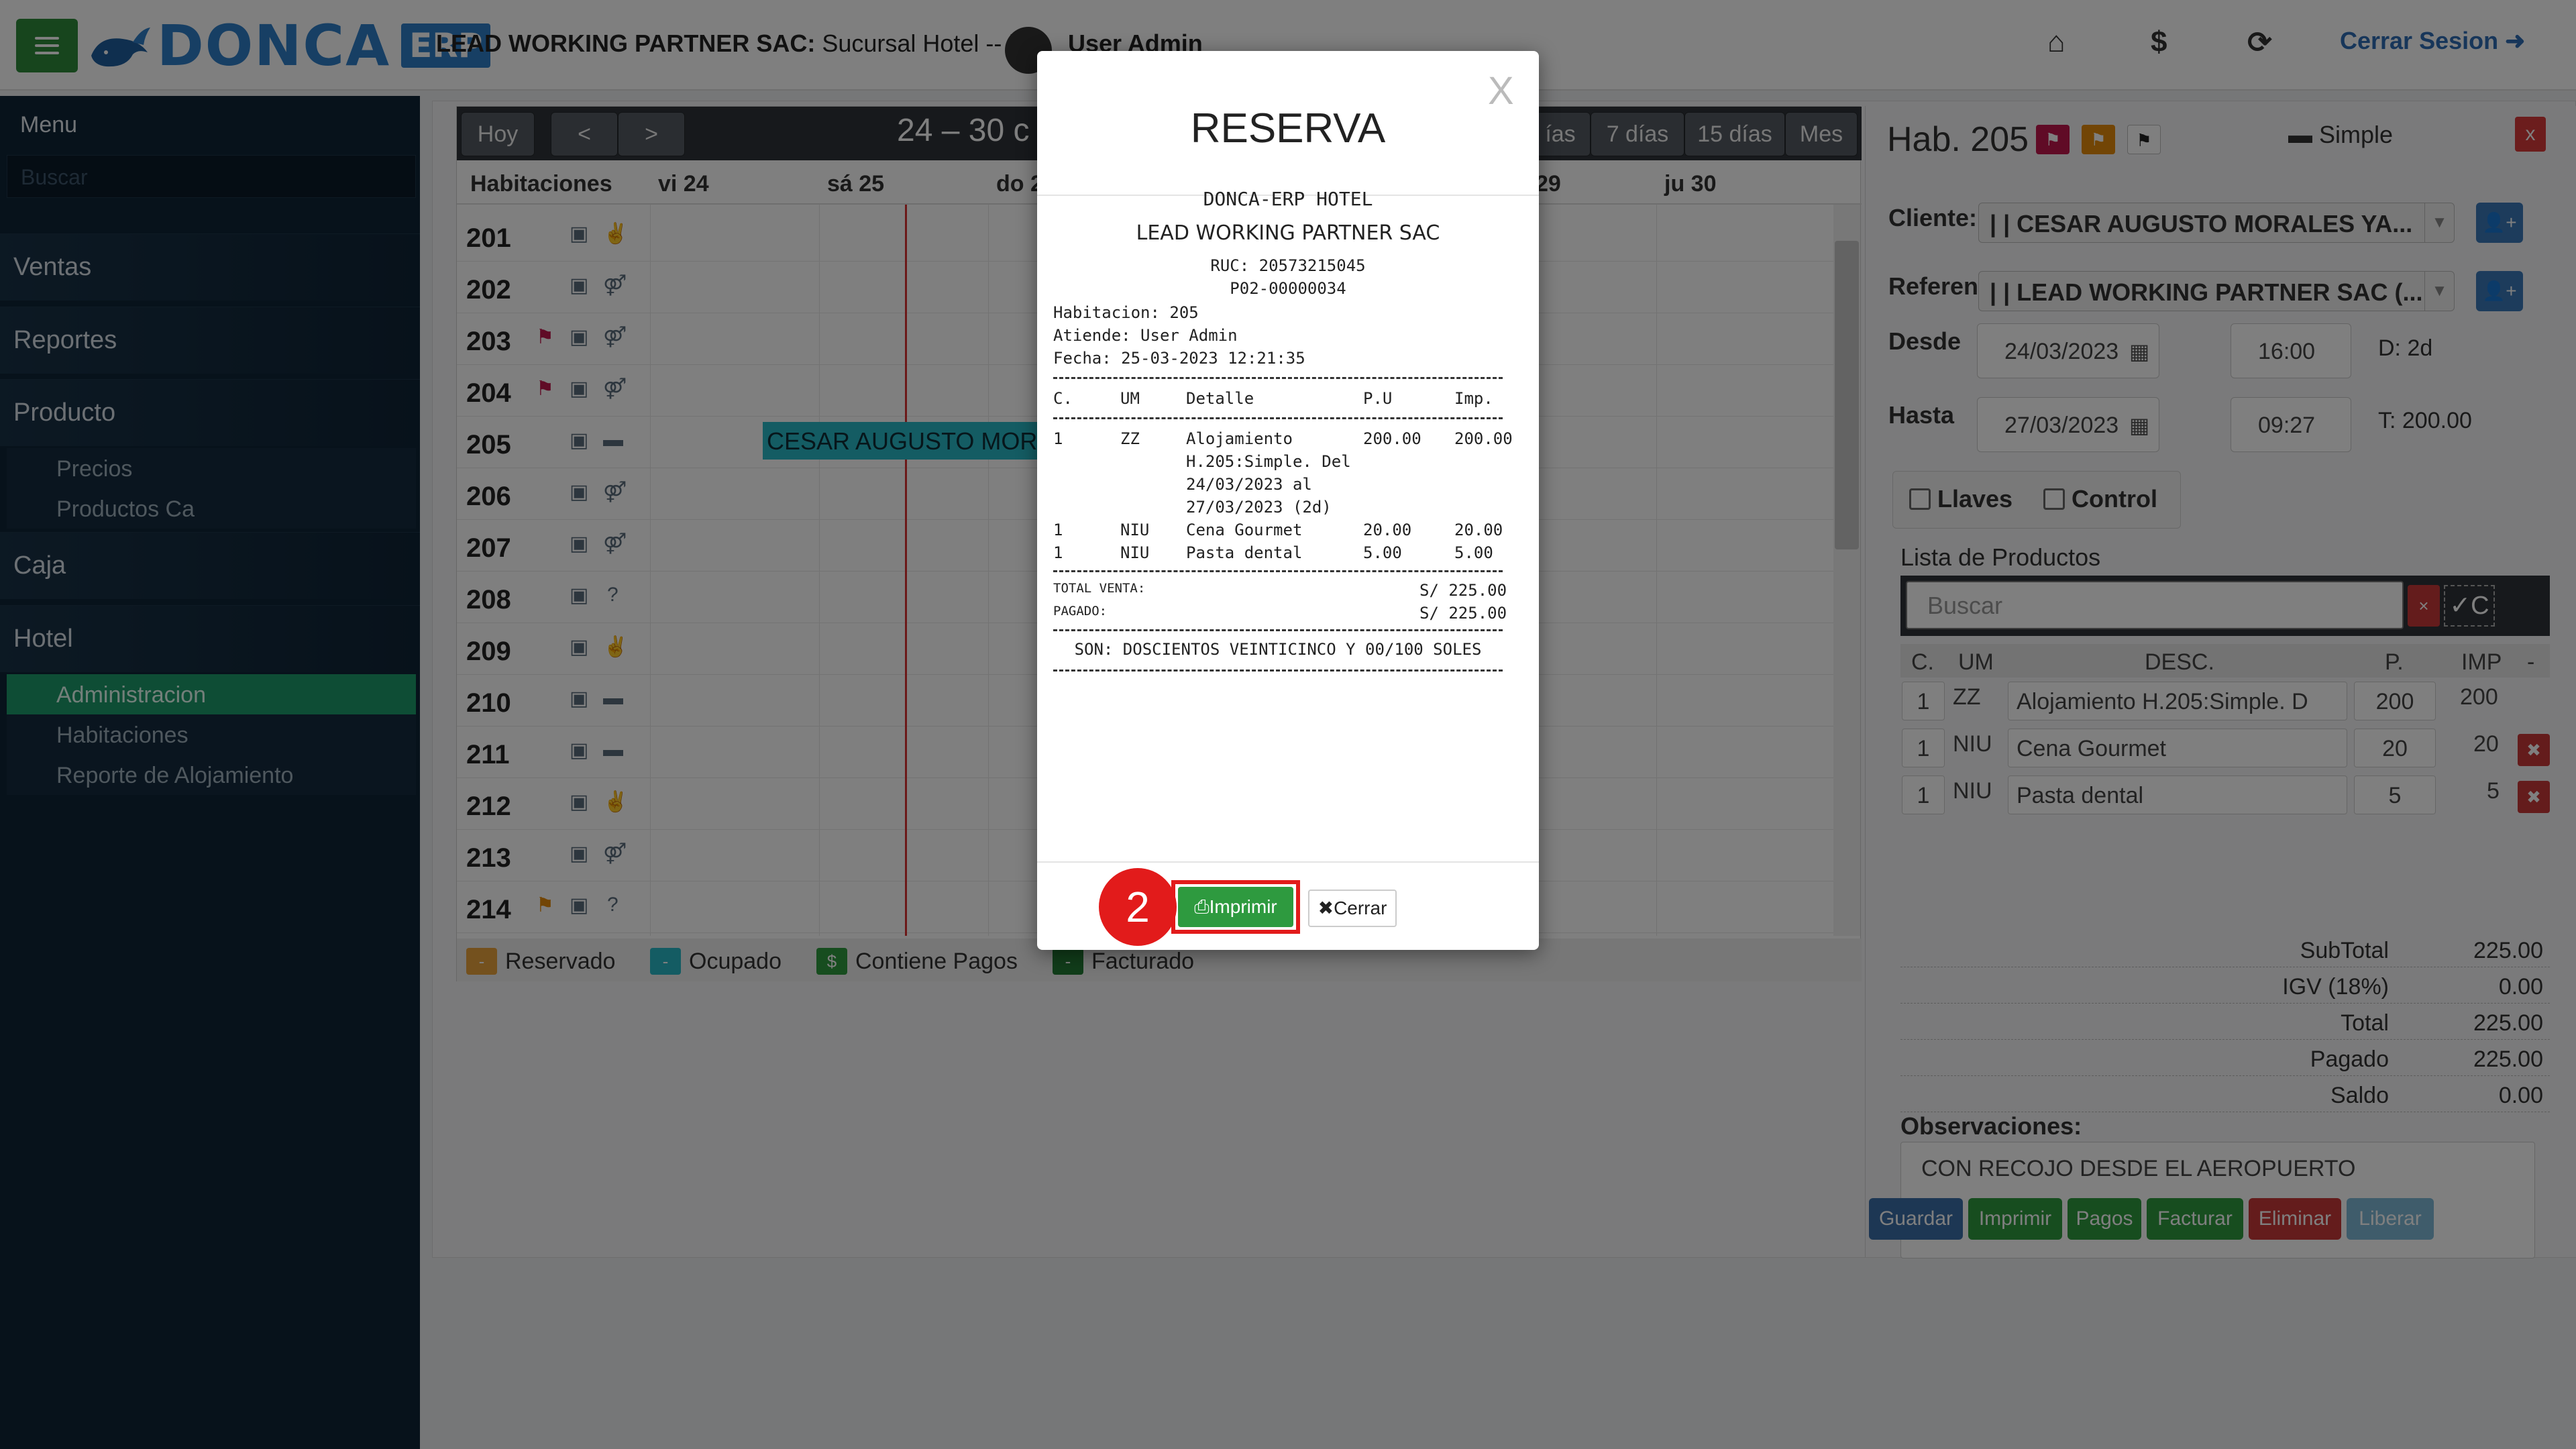 The image size is (2576, 1449). Describe the element at coordinates (1392, 438) in the screenshot. I see `receipt-line-pu: 200.00` at that location.